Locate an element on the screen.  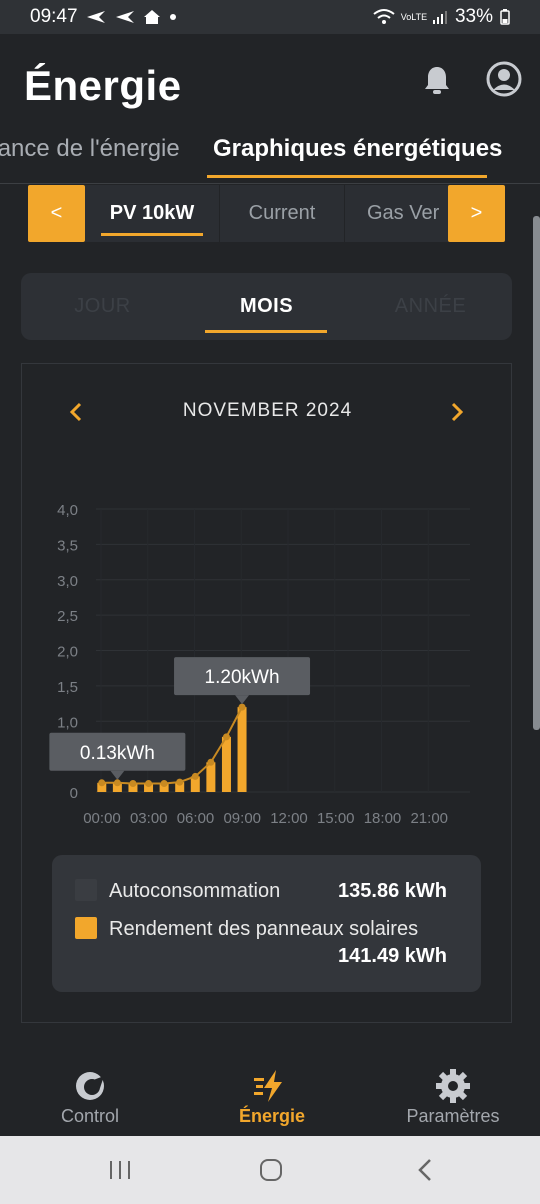
nav-energie: Énergie is located at coordinates (272, 1097).